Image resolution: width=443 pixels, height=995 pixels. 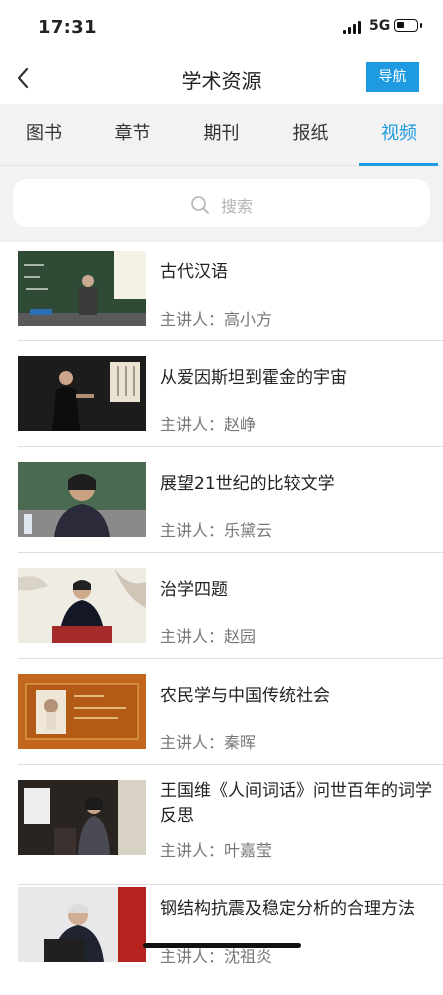 I want to click on video-speaker: 主讲人：赵峥, so click(x=208, y=424).